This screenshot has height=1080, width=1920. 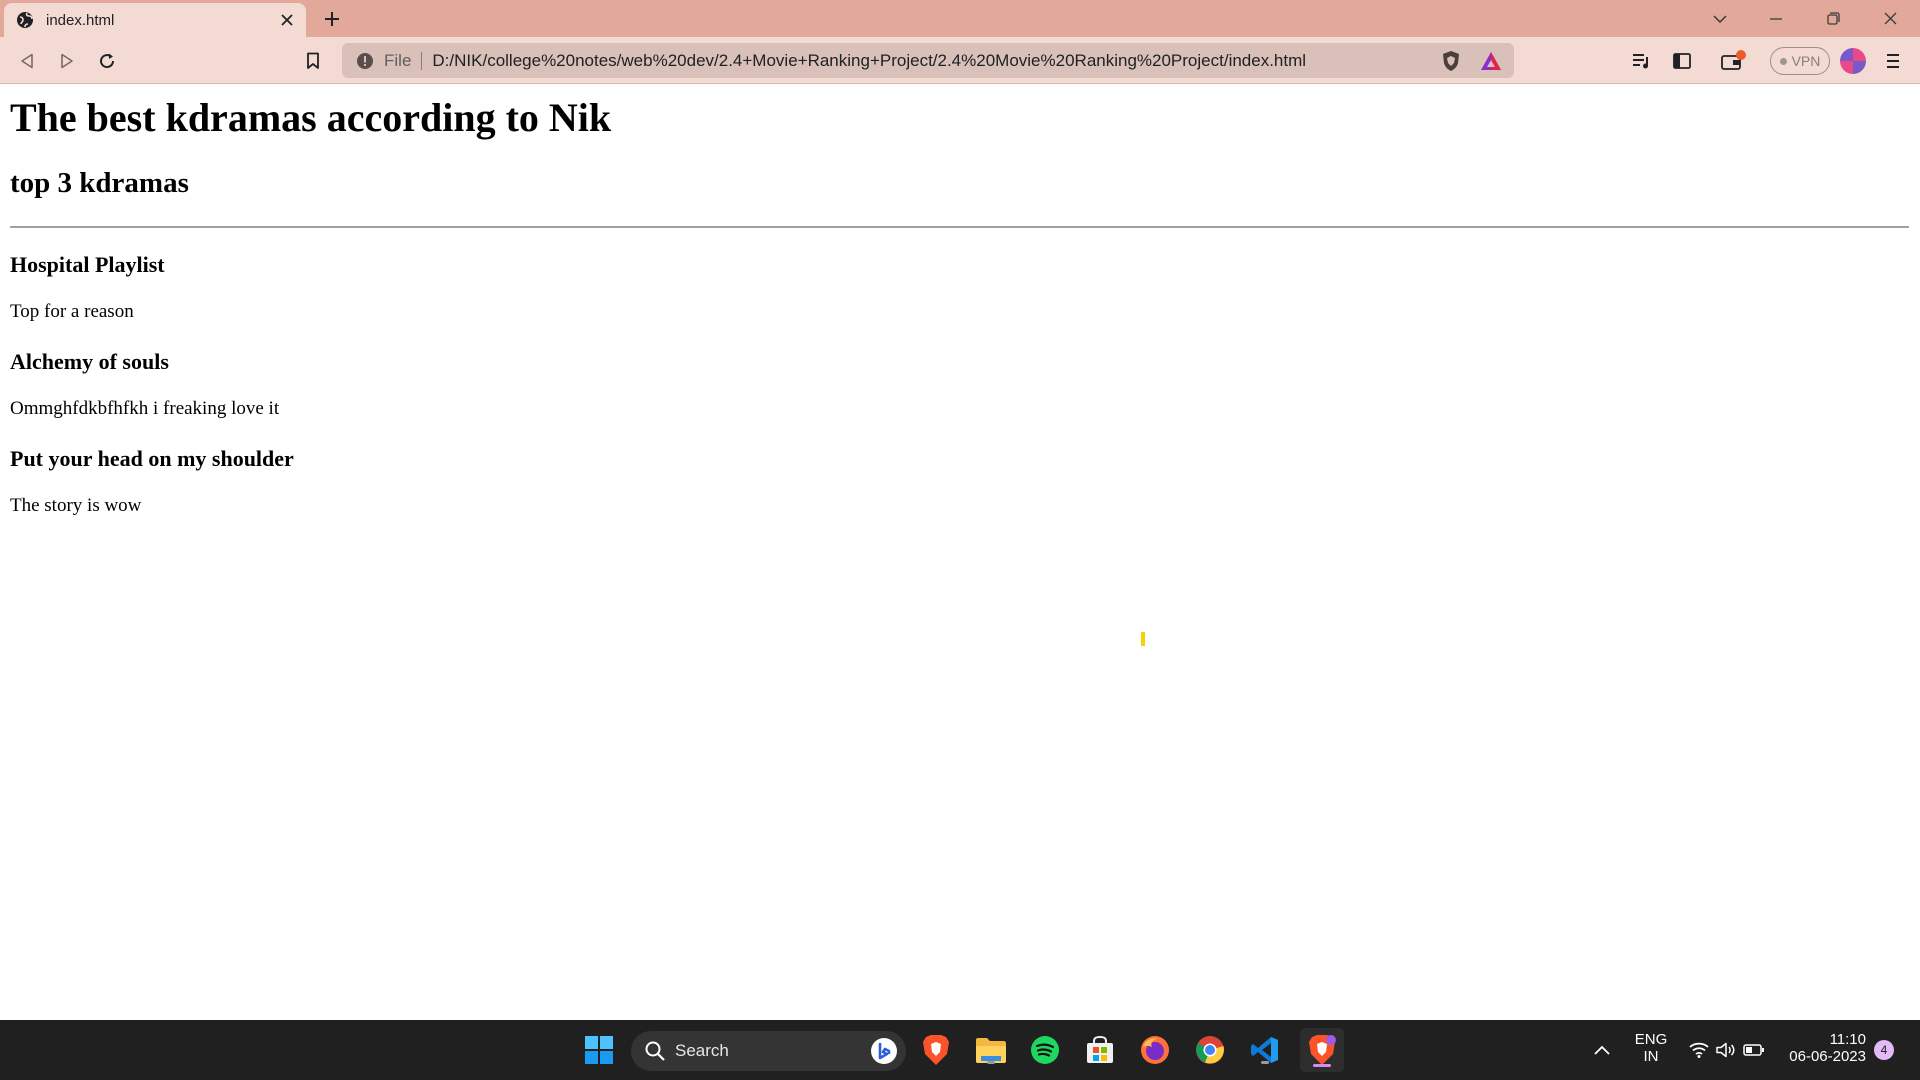 What do you see at coordinates (99, 183) in the screenshot?
I see `page-subtitle: top 3 kdramas` at bounding box center [99, 183].